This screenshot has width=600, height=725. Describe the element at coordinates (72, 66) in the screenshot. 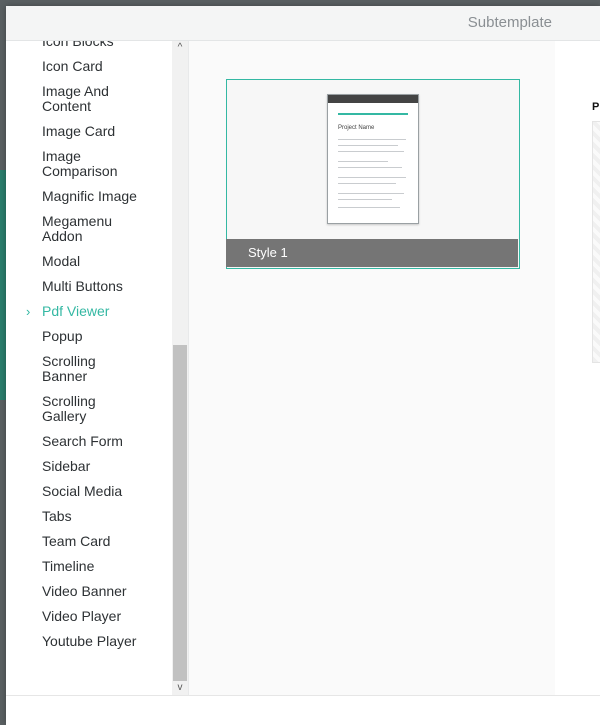

I see `sidebar-item-label: Icon Card` at that location.